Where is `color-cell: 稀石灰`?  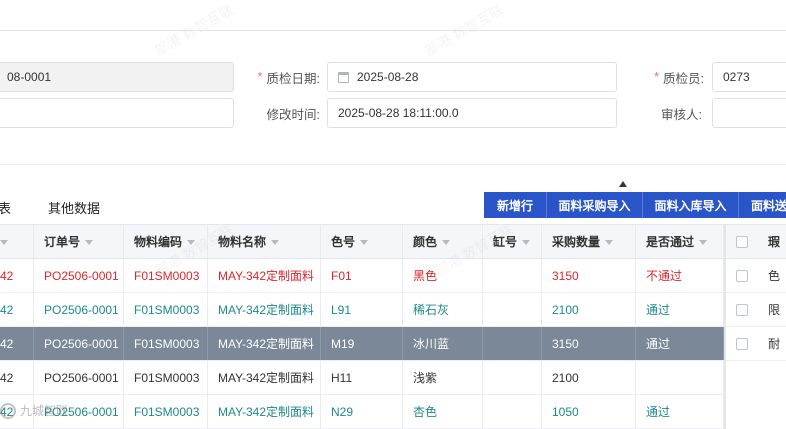 color-cell: 稀石灰 is located at coordinates (443, 309).